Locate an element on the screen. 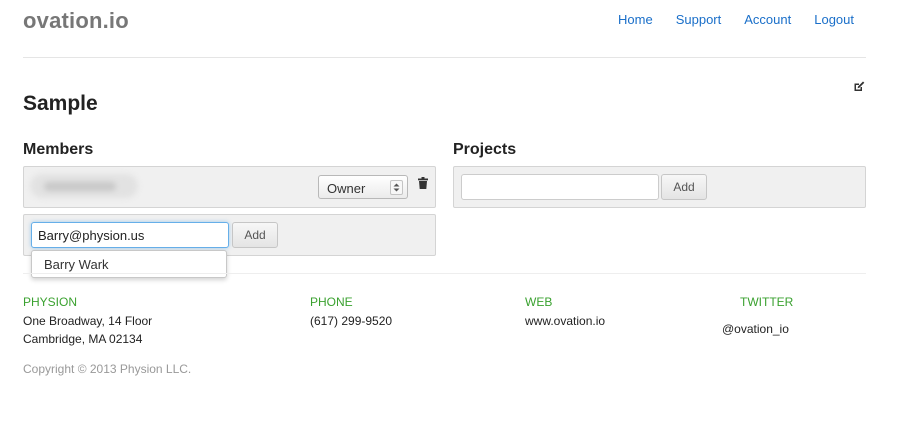 The height and width of the screenshot is (426, 900). add-project-button: Add is located at coordinates (684, 187).